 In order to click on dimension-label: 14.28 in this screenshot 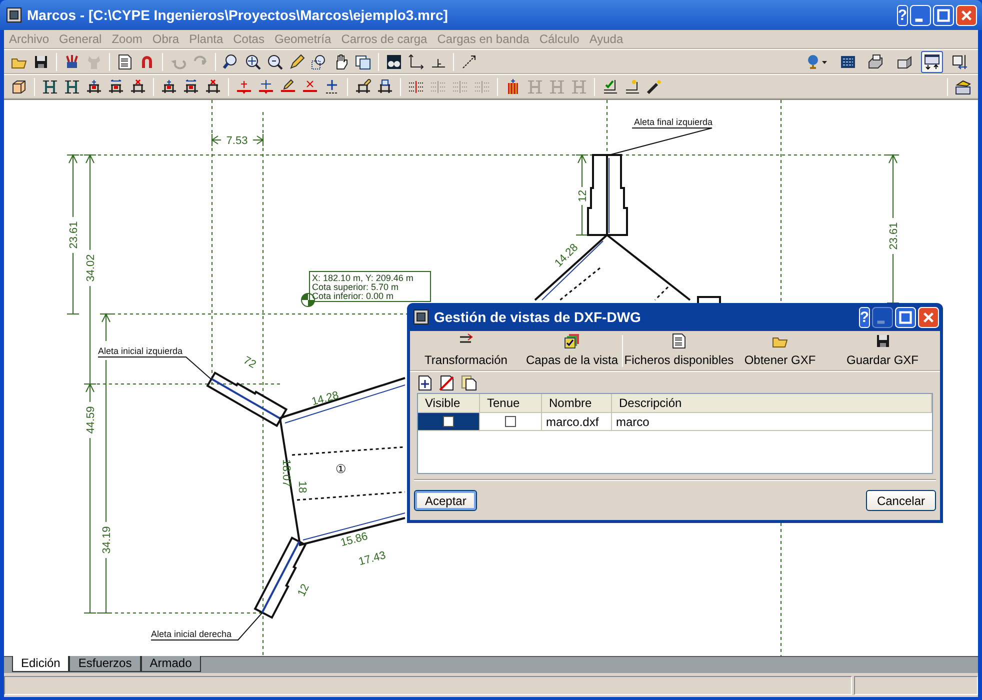, I will do `click(325, 398)`.